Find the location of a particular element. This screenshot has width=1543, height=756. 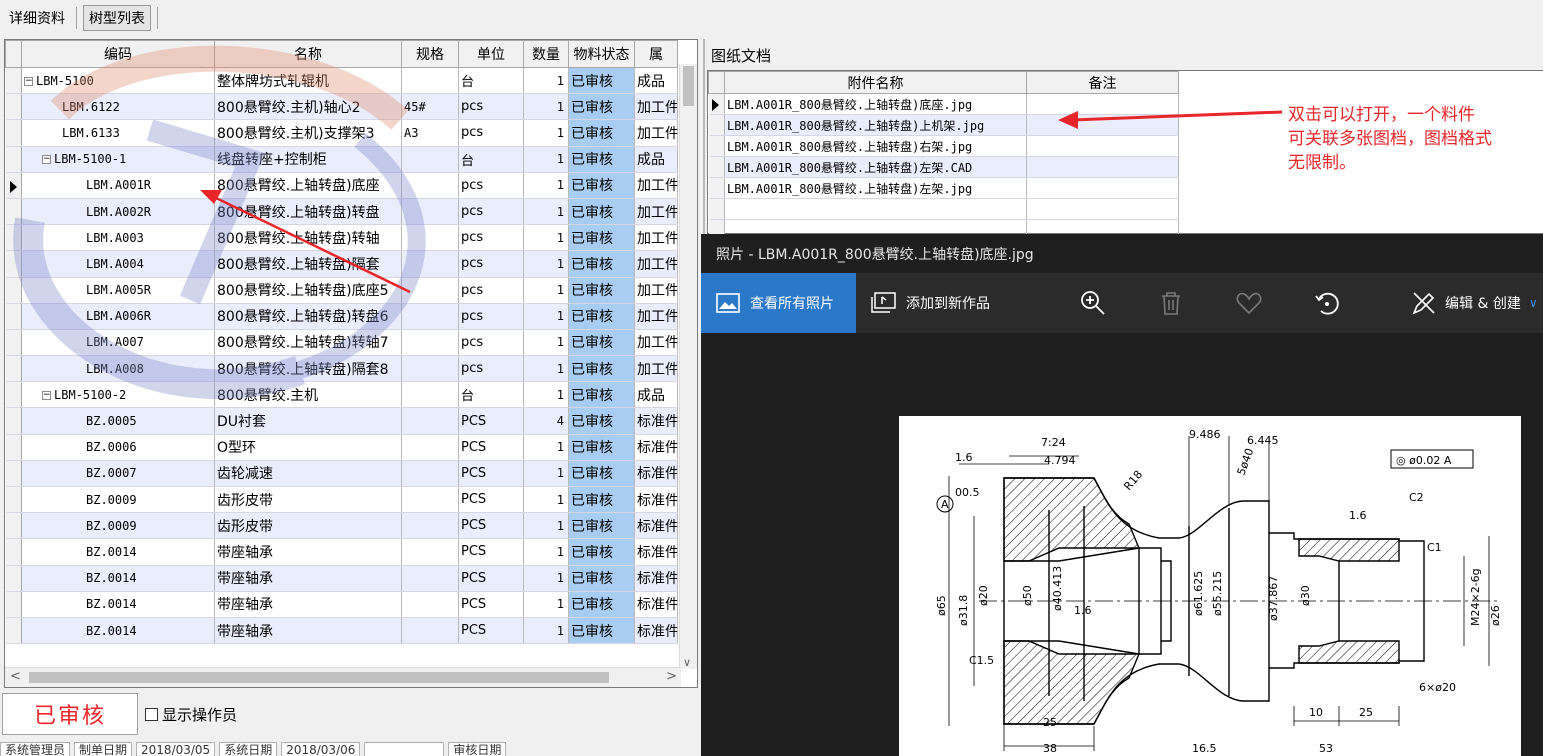

name-cell: DU衬套 is located at coordinates (308, 421).